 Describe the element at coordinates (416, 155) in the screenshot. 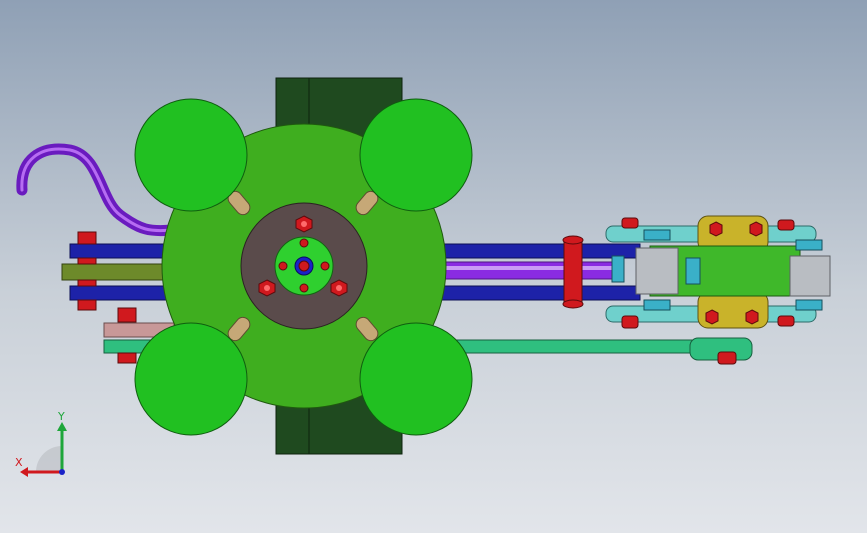

I see `wheel-top-right` at that location.